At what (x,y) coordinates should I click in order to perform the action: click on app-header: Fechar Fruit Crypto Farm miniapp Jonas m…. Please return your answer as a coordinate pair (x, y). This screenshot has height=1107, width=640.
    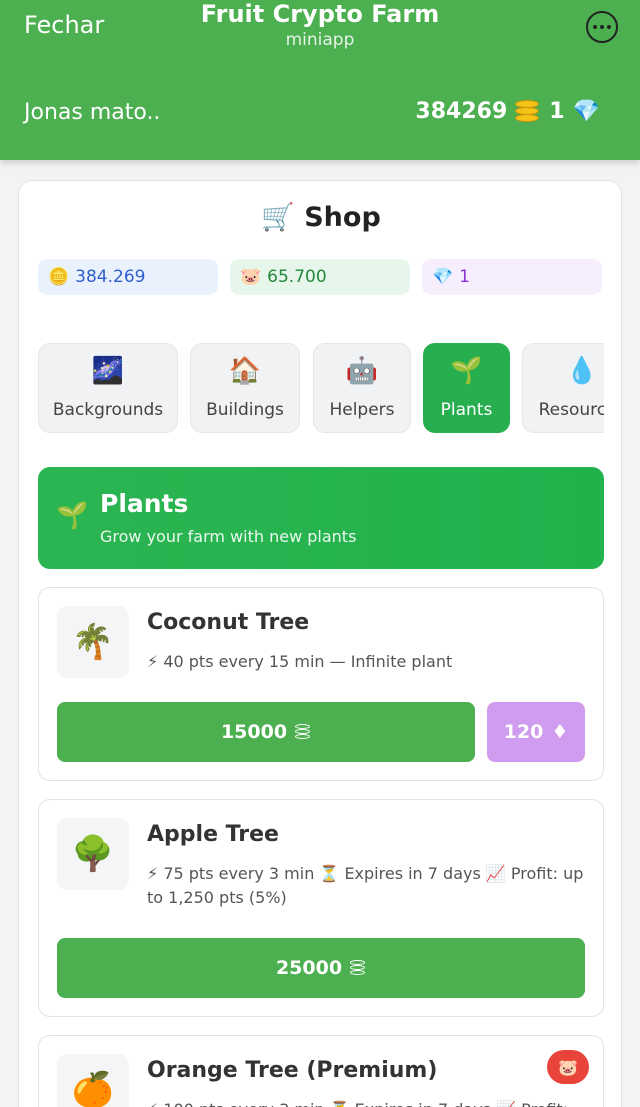
    Looking at the image, I should click on (320, 80).